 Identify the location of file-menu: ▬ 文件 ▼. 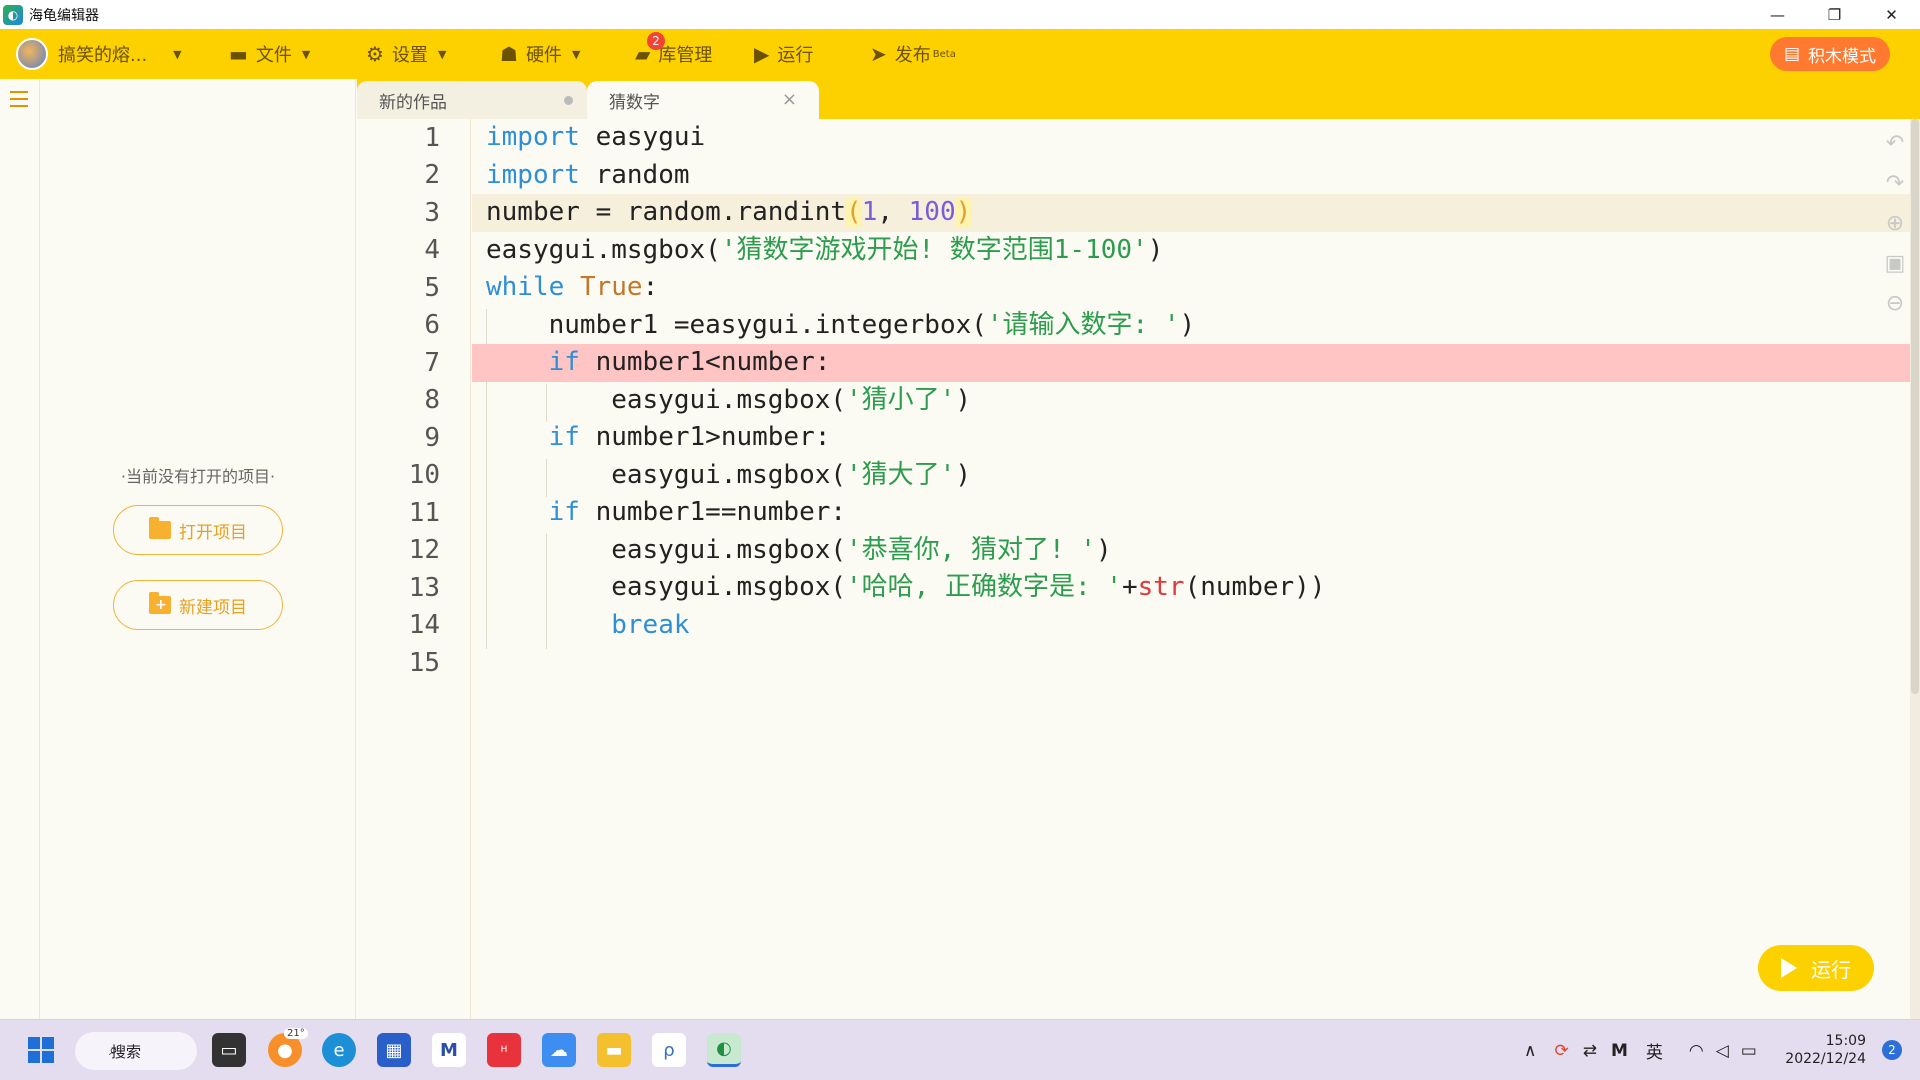
(269, 54).